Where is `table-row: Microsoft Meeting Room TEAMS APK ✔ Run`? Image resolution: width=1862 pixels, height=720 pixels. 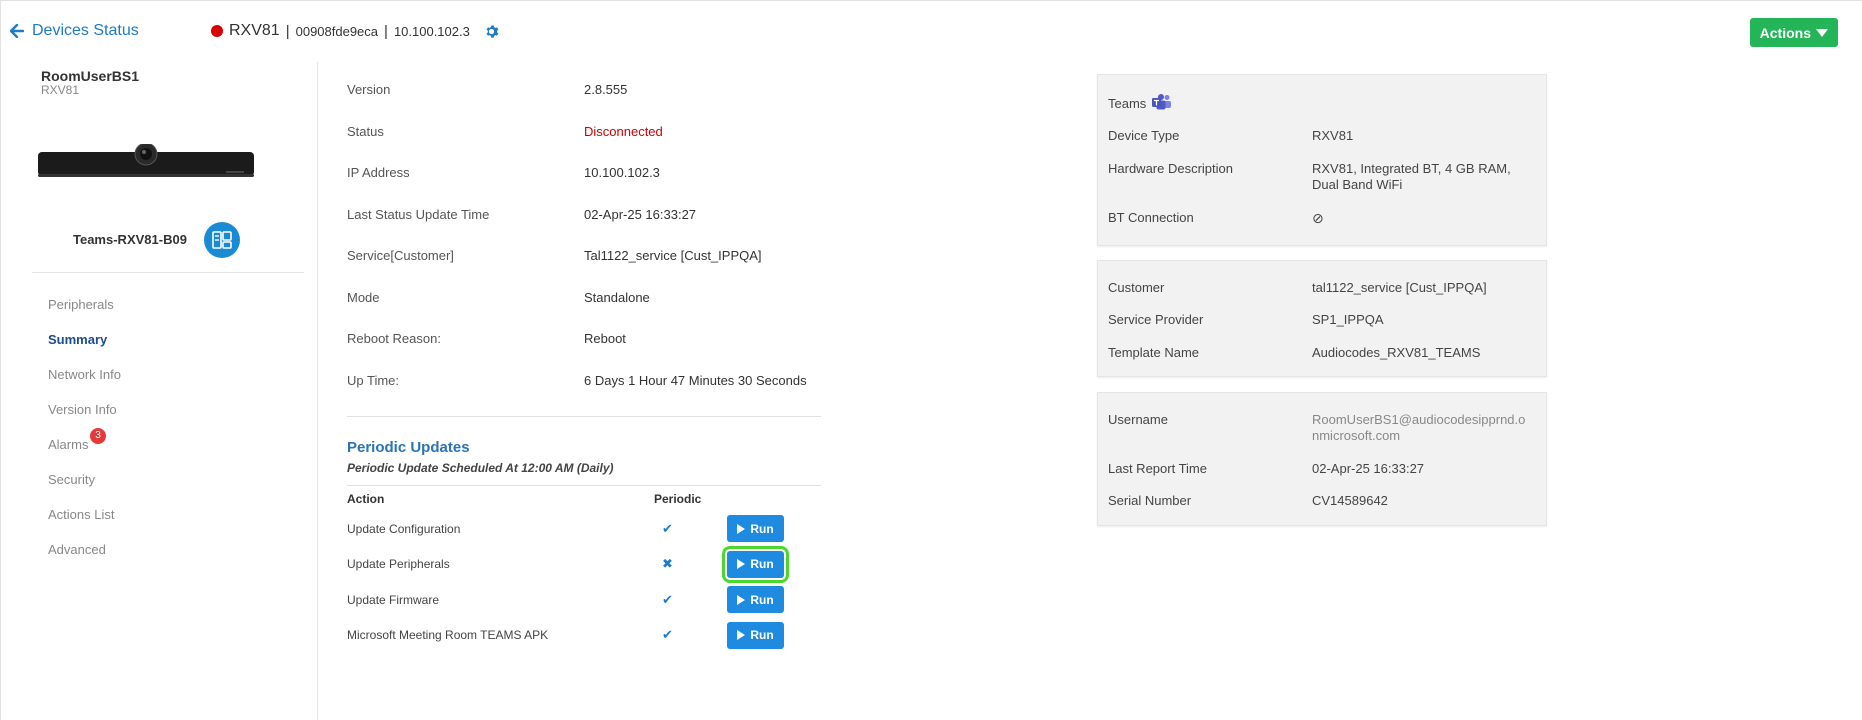
table-row: Microsoft Meeting Room TEAMS APK ✔ Run is located at coordinates (584, 636).